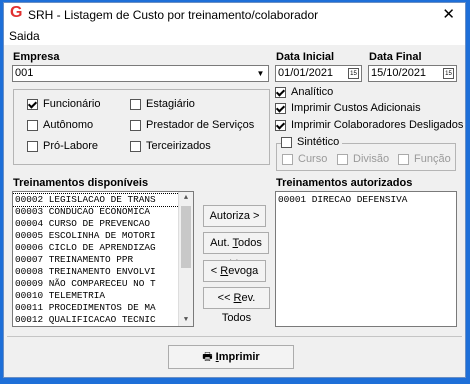 The image size is (470, 384). What do you see at coordinates (377, 125) in the screenshot?
I see `checkbox-label: Imprimir Colaboradores Desligados` at bounding box center [377, 125].